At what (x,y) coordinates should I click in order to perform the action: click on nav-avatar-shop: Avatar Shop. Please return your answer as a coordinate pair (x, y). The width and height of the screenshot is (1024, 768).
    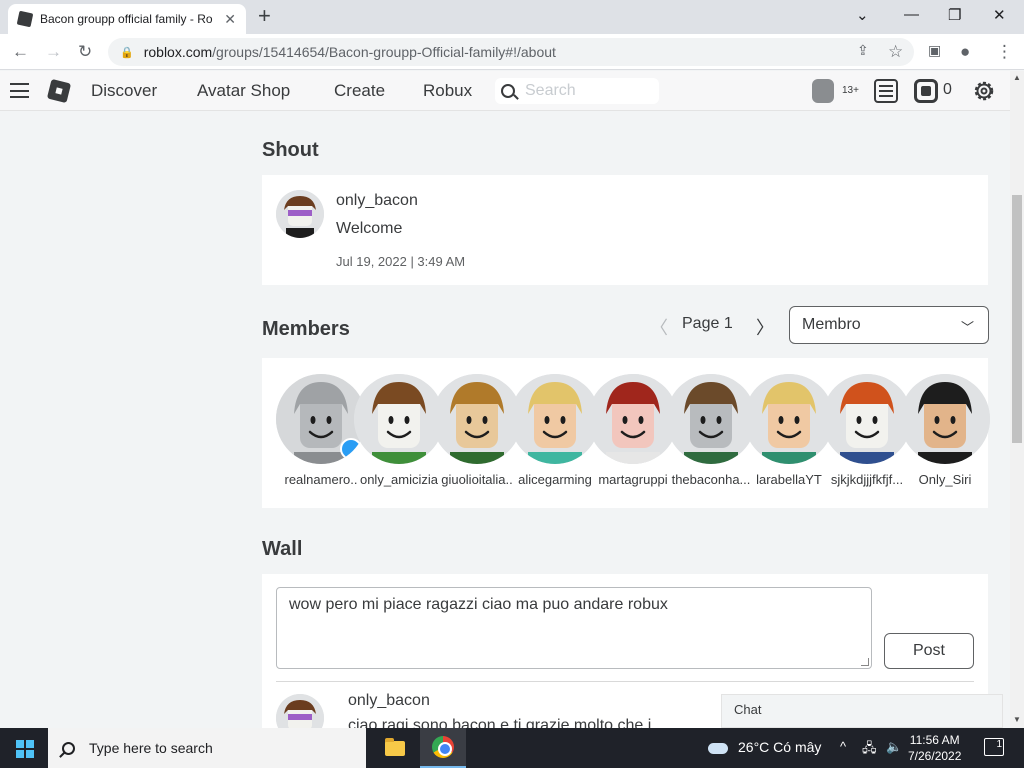
    Looking at the image, I should click on (243, 91).